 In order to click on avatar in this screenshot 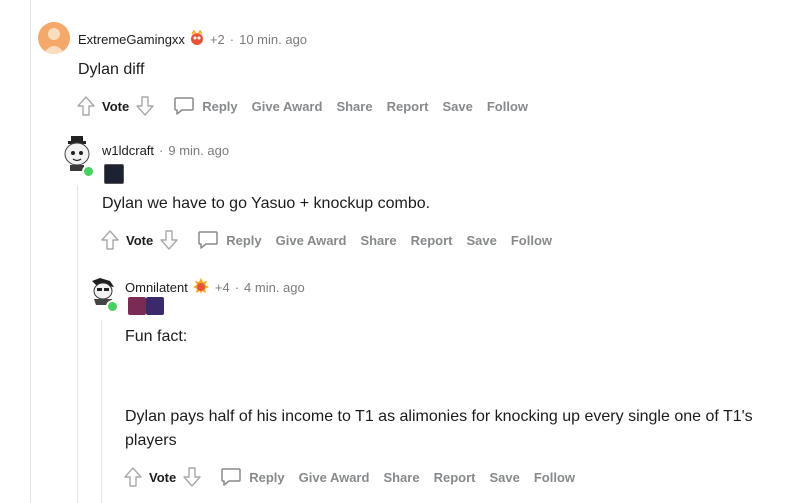, I will do `click(54, 38)`.